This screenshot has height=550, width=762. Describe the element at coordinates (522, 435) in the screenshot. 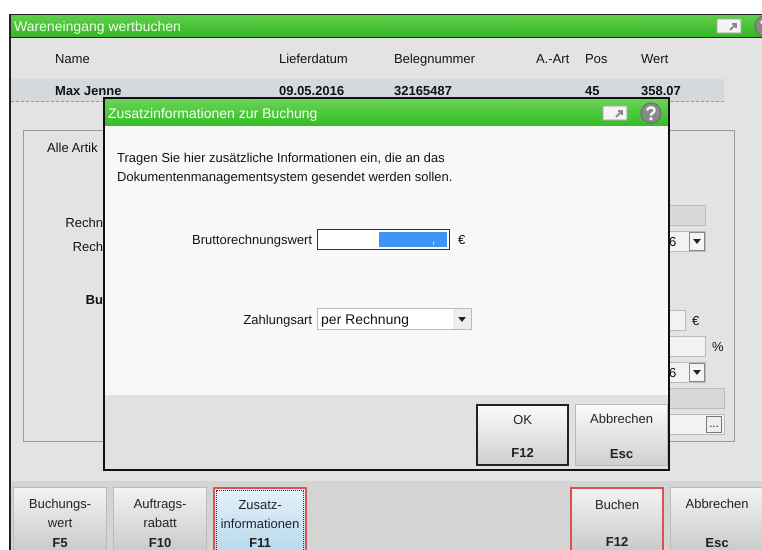

I see `dialog-button: OK F12` at that location.